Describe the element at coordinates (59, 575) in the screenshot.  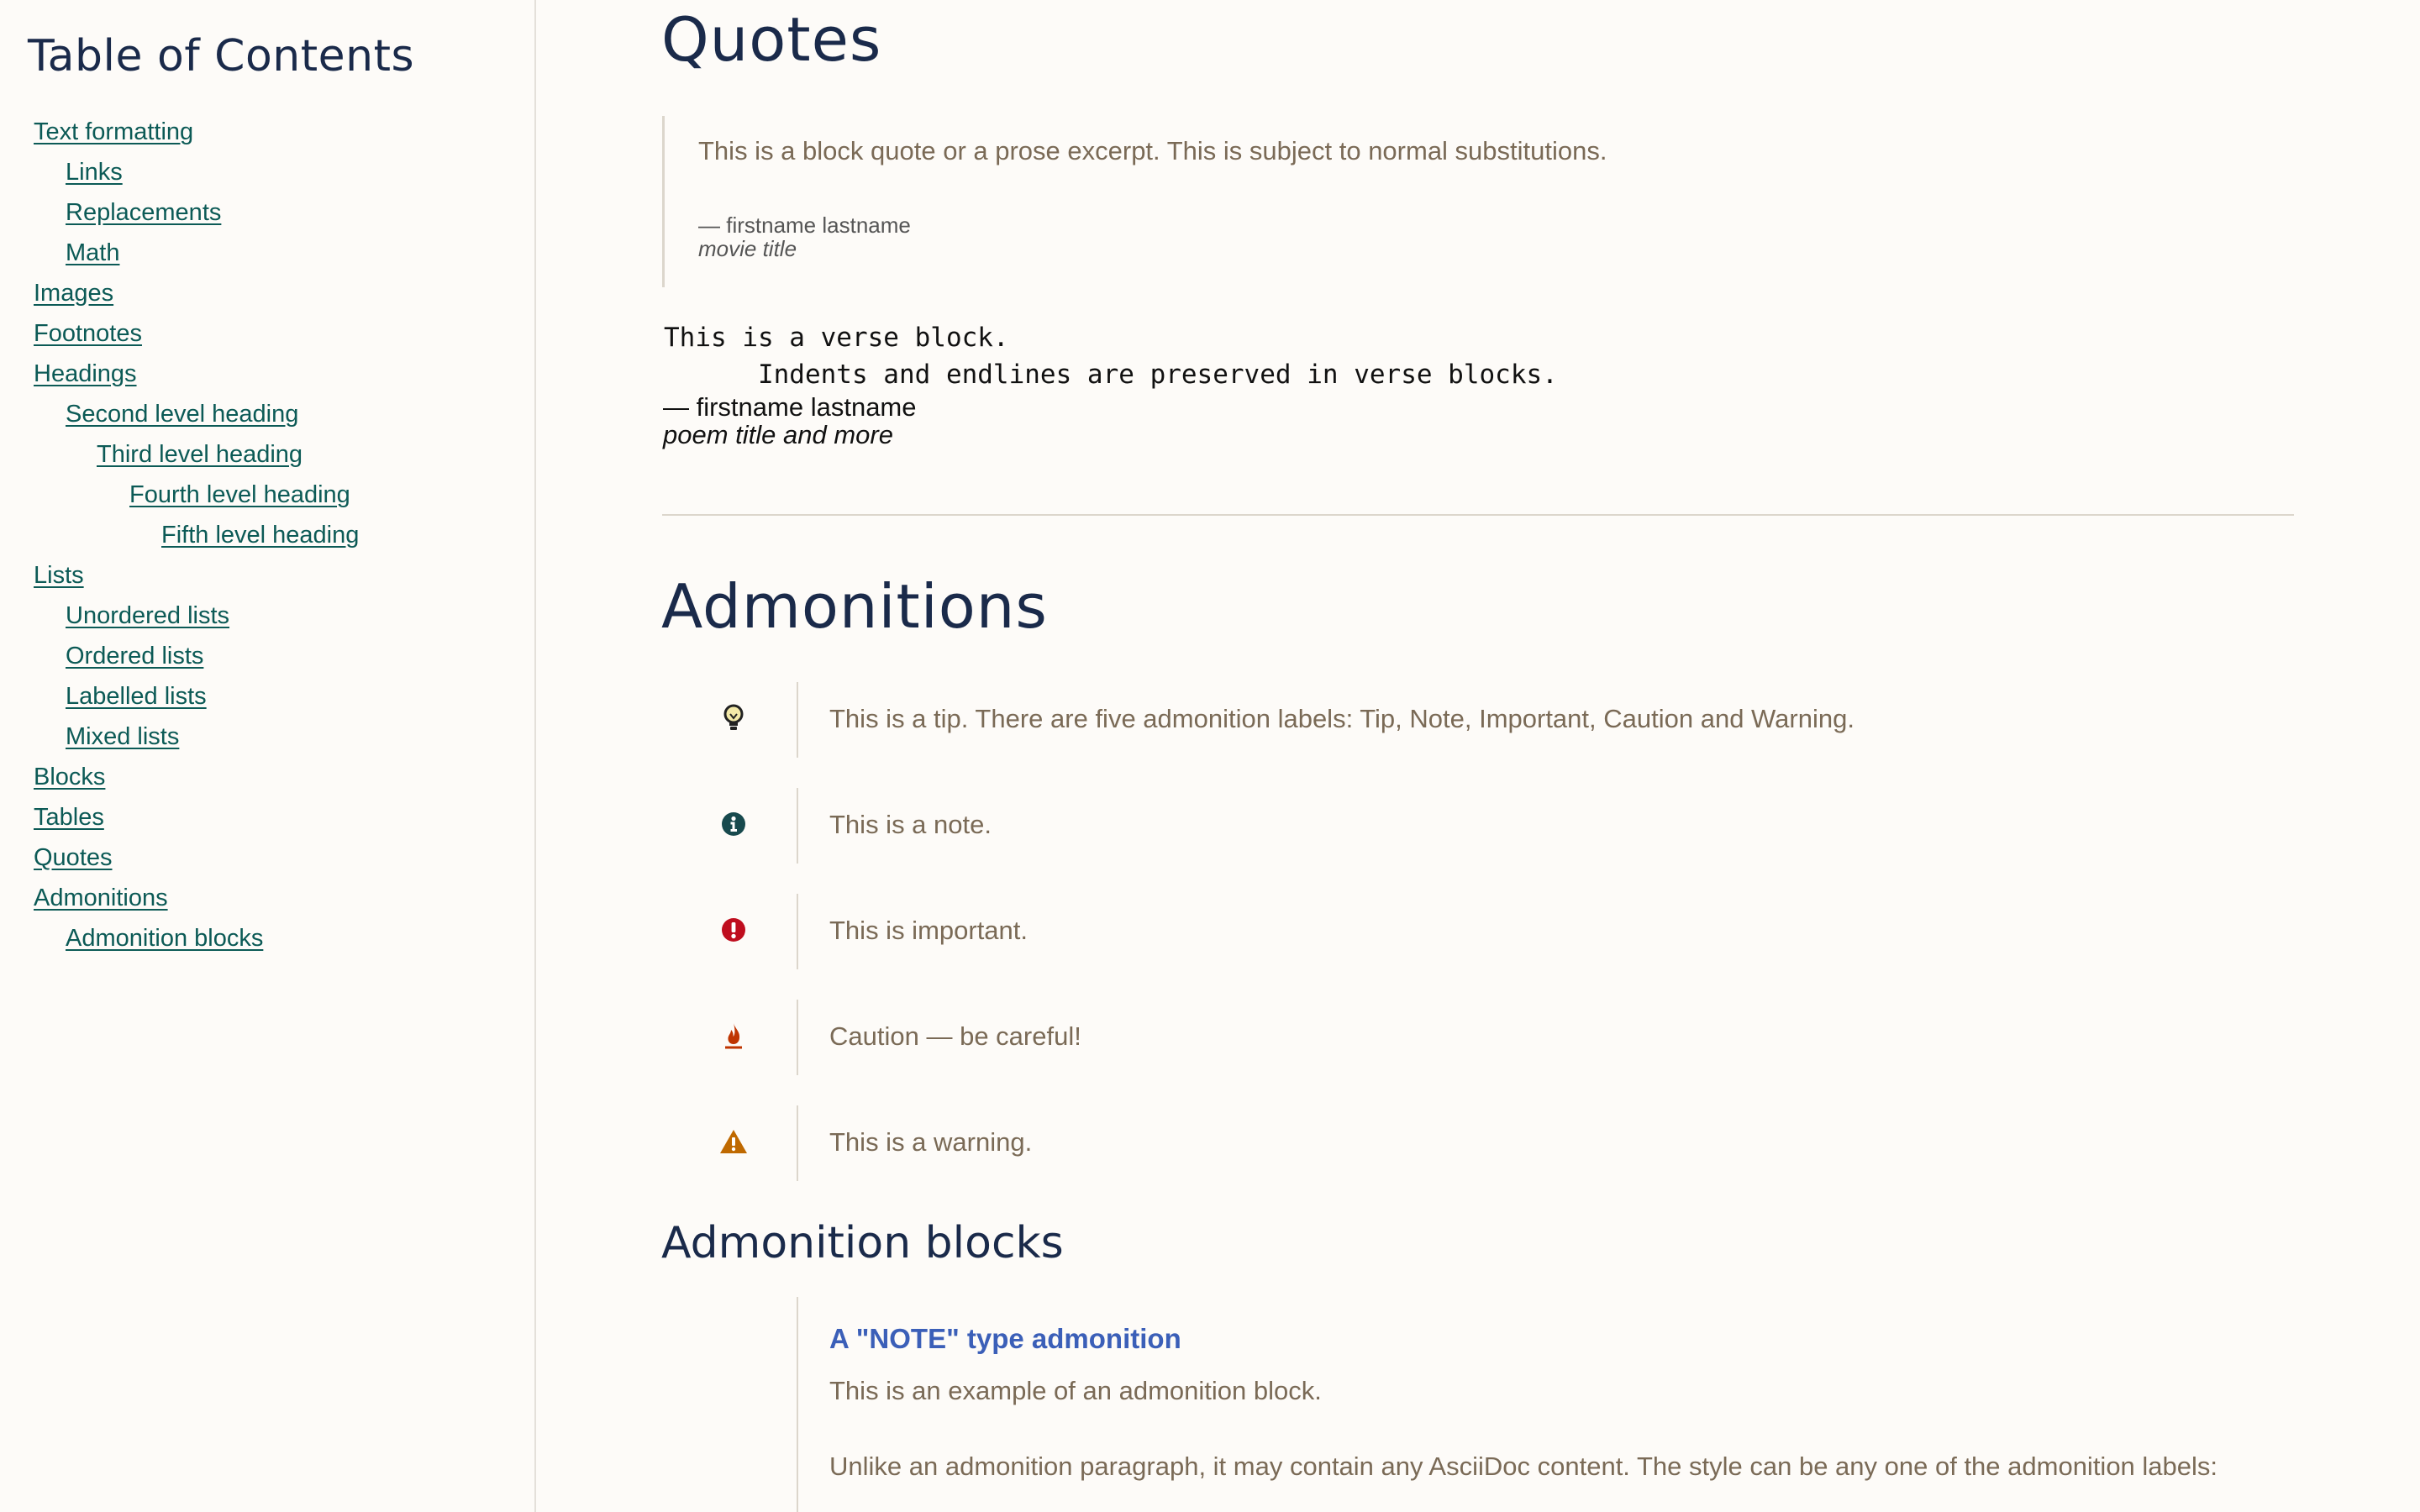
I see `toc-link-lists: Lists` at that location.